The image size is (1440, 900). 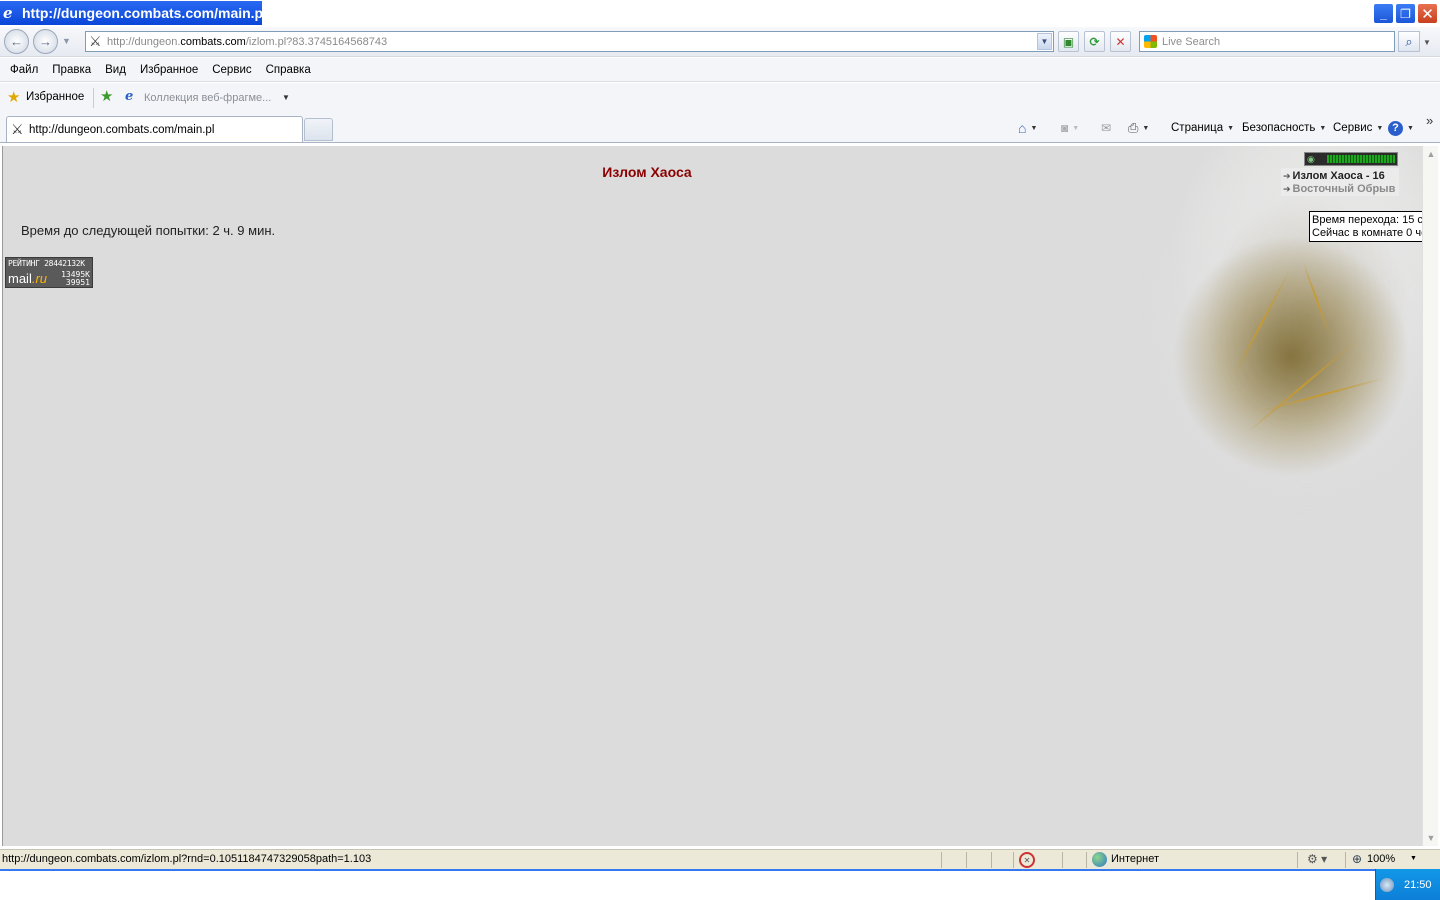 I want to click on web-slice-ie-icon: e, so click(x=129, y=96).